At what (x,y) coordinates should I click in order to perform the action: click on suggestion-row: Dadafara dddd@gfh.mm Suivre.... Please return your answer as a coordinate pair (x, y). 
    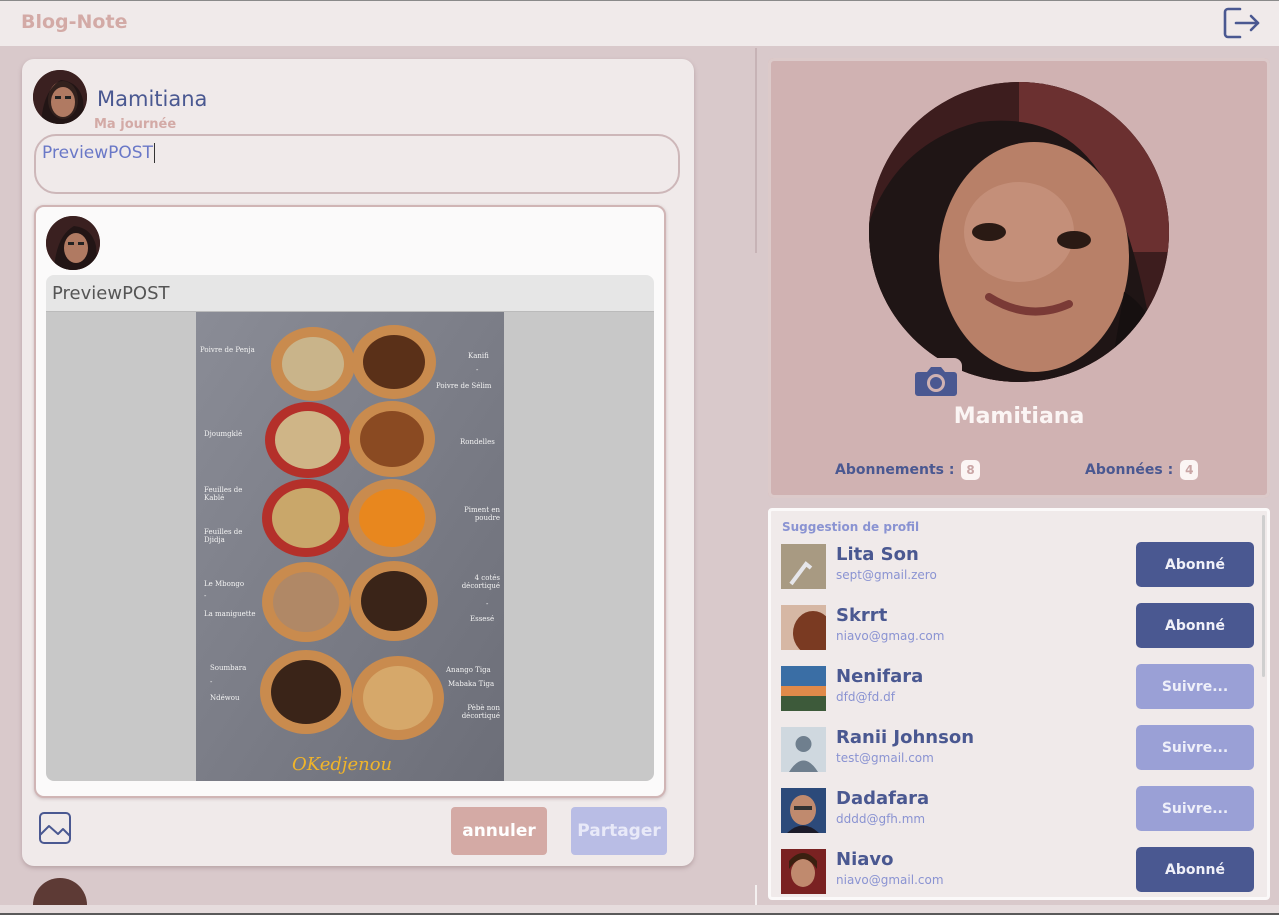
    Looking at the image, I should click on (1019, 812).